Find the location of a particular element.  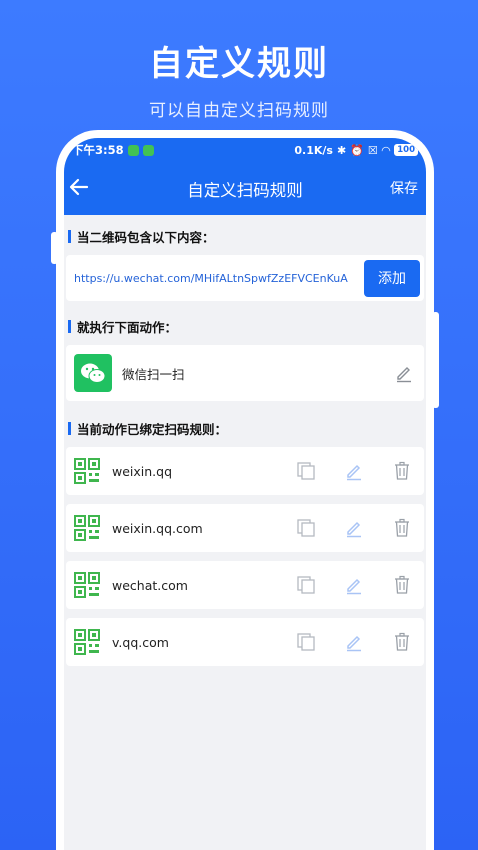

wechat-logo-icon is located at coordinates (93, 373).